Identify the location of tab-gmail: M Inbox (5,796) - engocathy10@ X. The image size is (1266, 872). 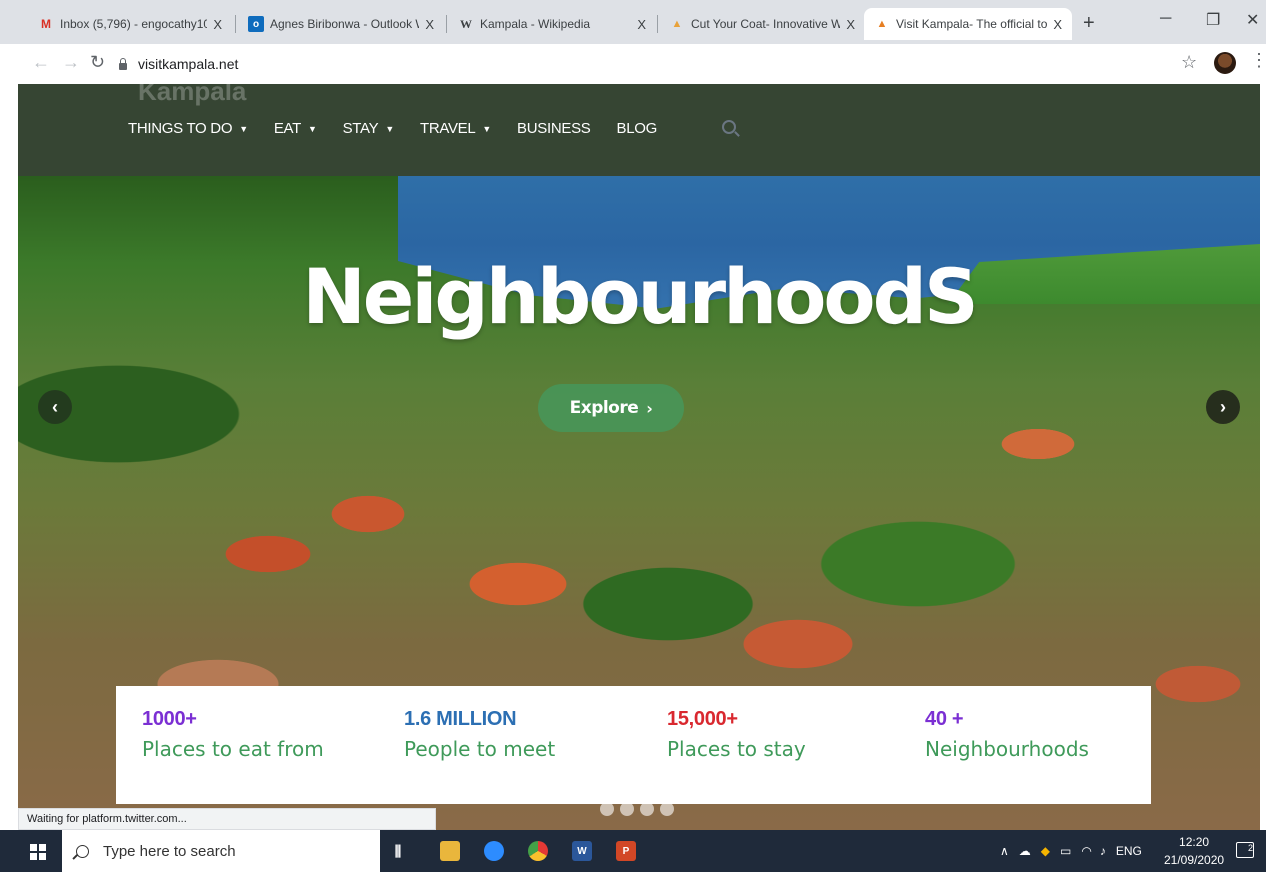
(130, 24).